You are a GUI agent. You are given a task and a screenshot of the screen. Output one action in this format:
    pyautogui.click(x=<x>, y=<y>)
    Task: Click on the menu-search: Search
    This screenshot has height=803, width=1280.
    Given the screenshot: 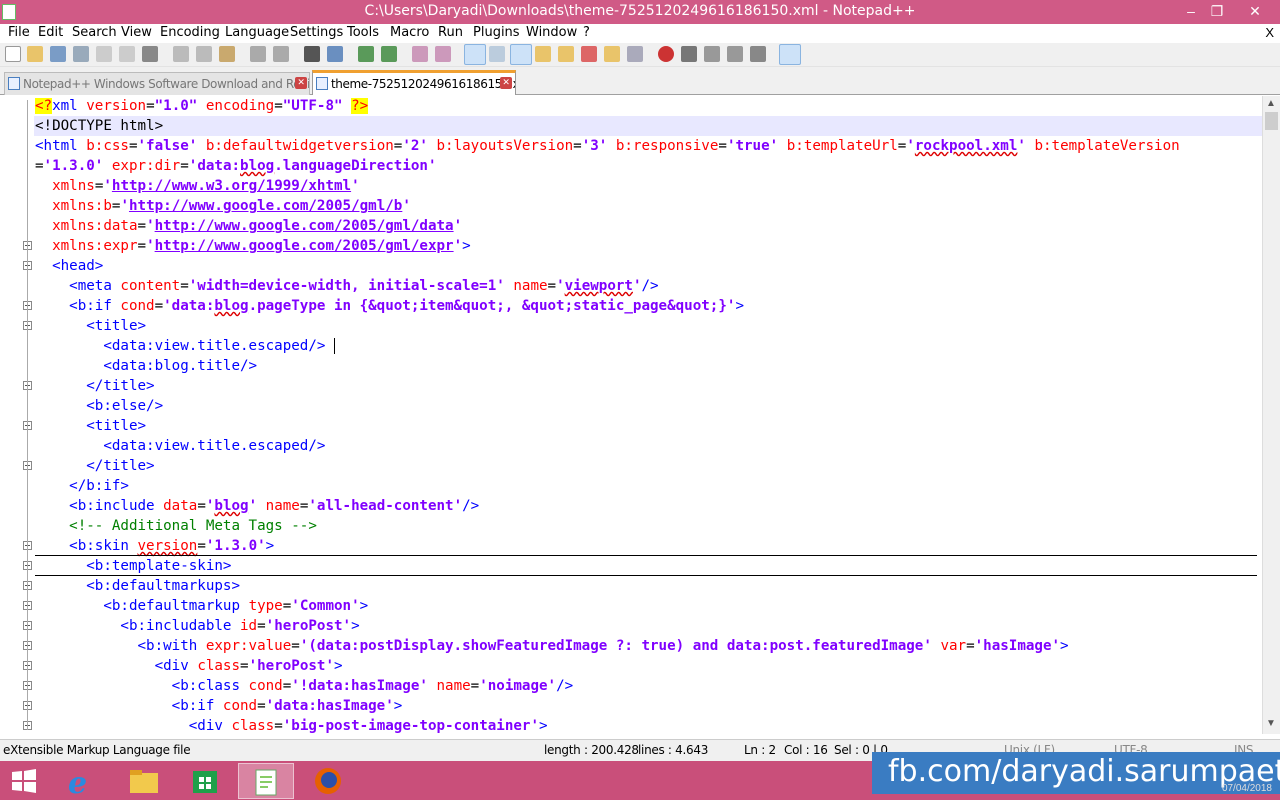 What is the action you would take?
    pyautogui.click(x=94, y=32)
    